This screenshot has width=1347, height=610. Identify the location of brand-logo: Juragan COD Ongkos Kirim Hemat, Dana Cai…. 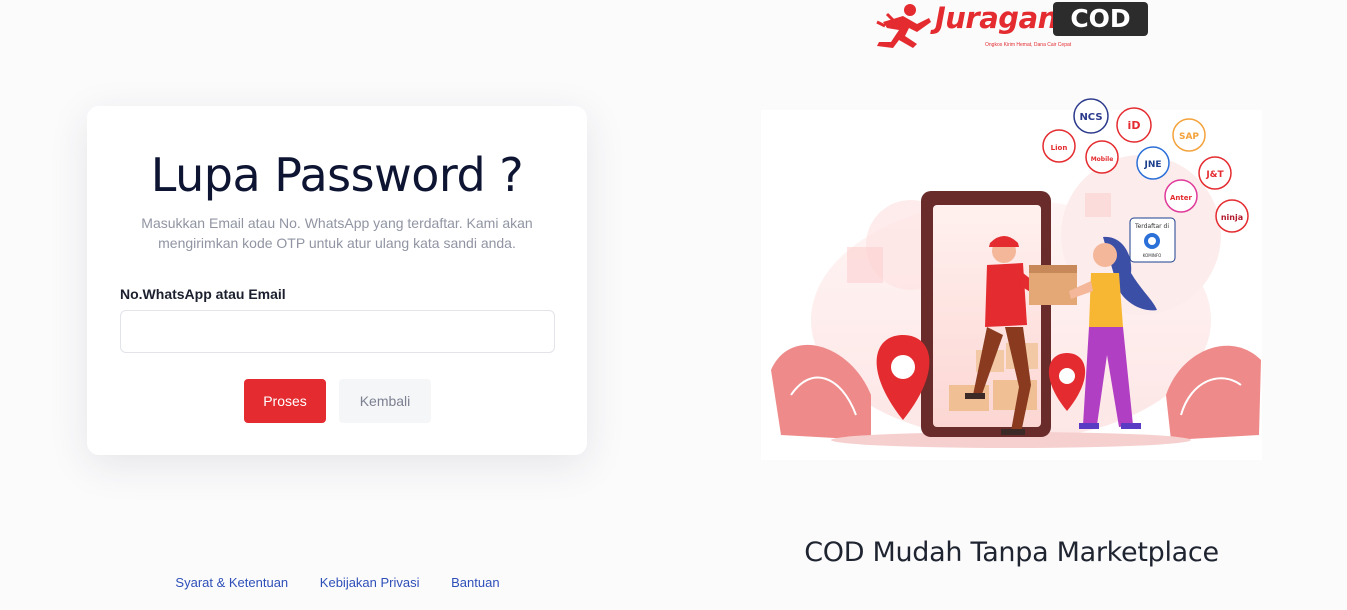
(1013, 26).